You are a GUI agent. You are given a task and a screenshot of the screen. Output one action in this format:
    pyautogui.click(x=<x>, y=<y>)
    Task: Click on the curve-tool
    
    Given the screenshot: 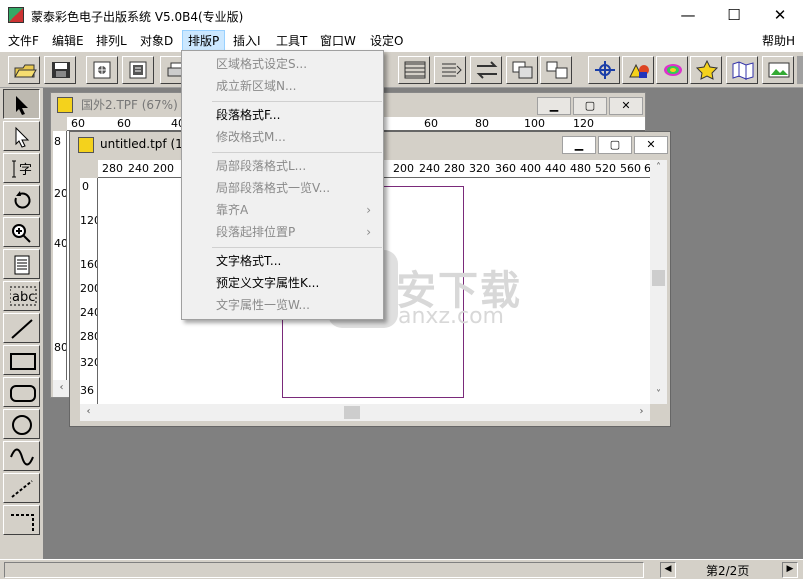 What is the action you would take?
    pyautogui.click(x=21, y=456)
    